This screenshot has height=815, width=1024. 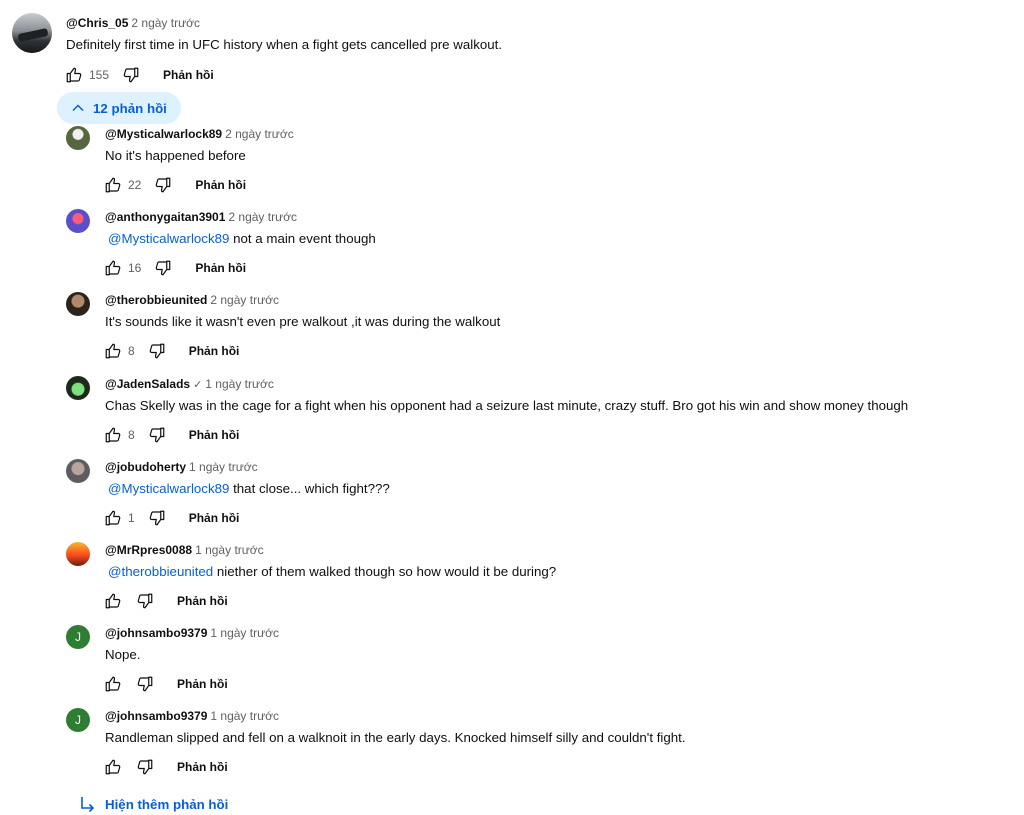 I want to click on author-handle: @anthonygaitan3901, so click(x=165, y=217).